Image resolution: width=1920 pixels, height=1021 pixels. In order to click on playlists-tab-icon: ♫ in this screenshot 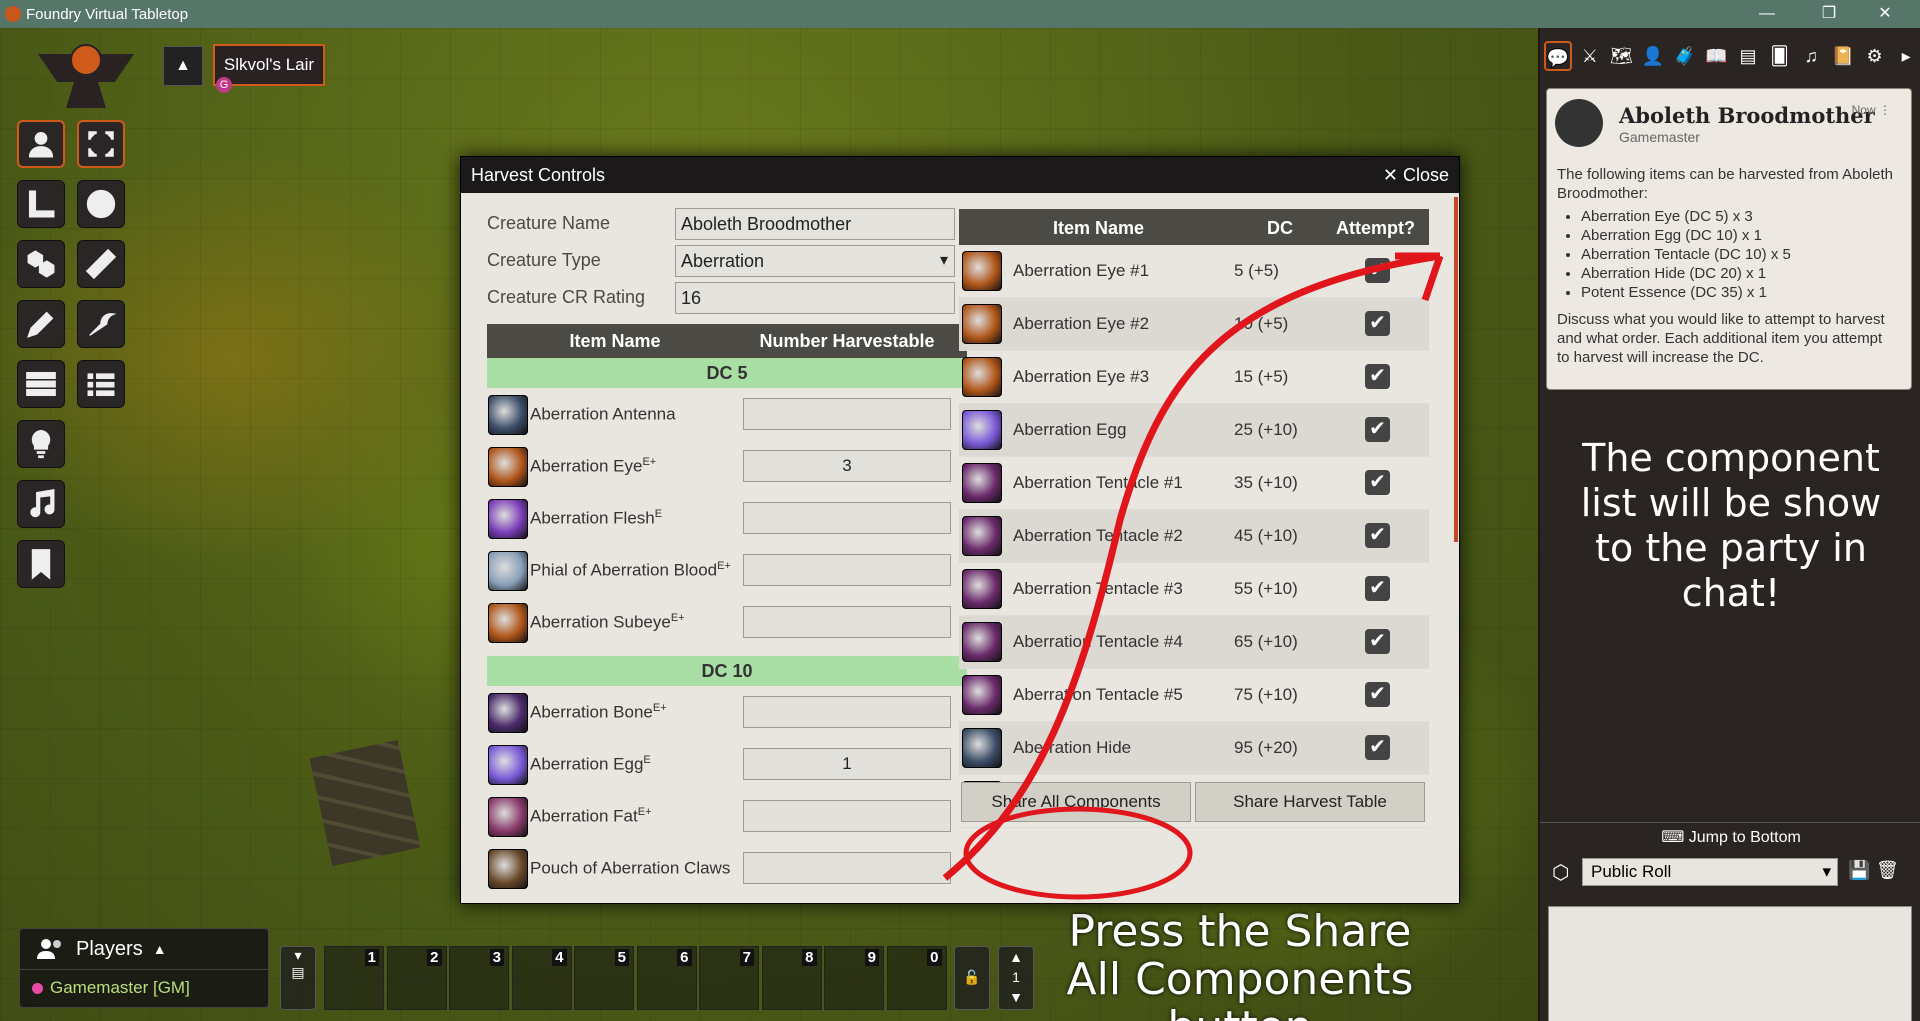, I will do `click(1811, 56)`.